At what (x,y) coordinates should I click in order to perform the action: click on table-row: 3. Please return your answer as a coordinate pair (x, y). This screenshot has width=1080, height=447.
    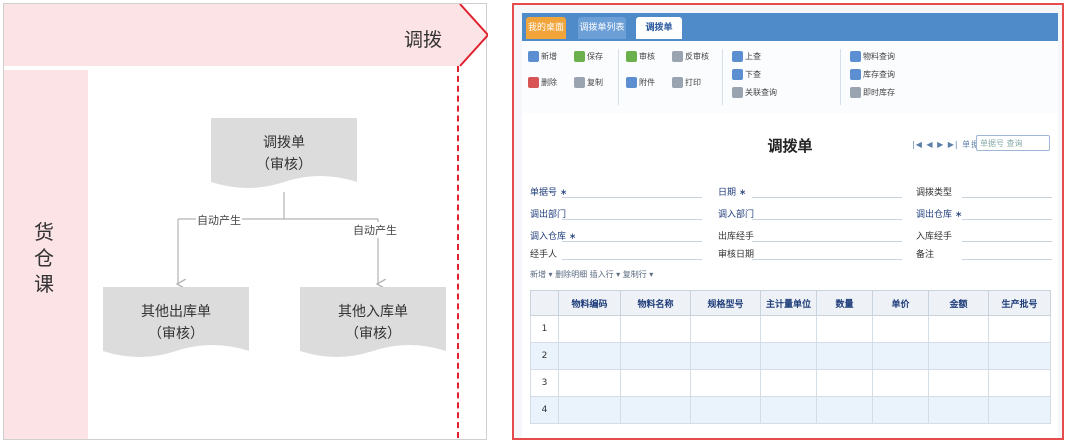
    Looking at the image, I should click on (790, 383).